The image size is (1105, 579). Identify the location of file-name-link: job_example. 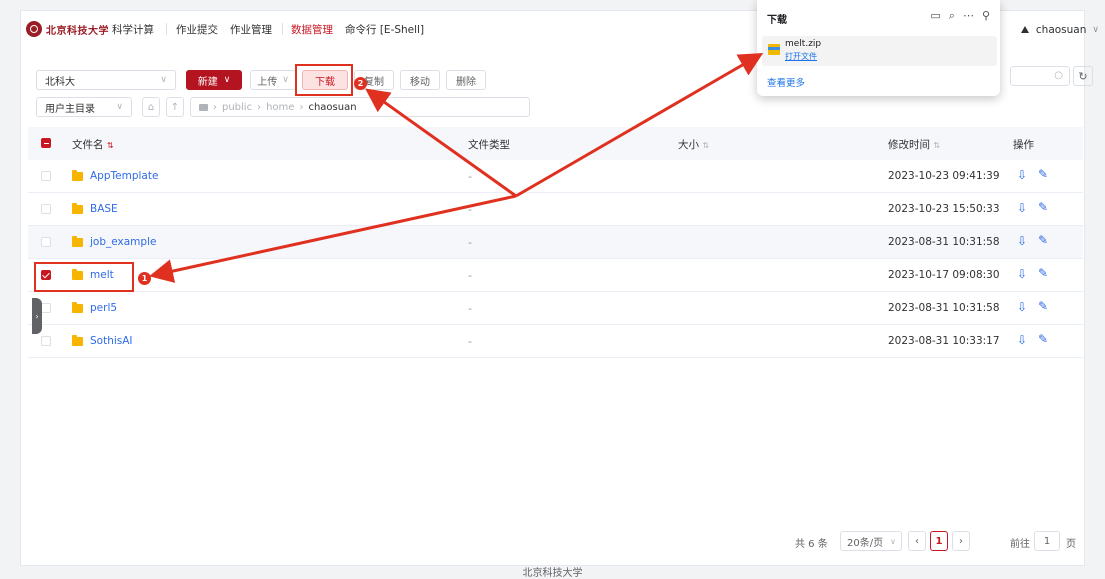
(123, 242).